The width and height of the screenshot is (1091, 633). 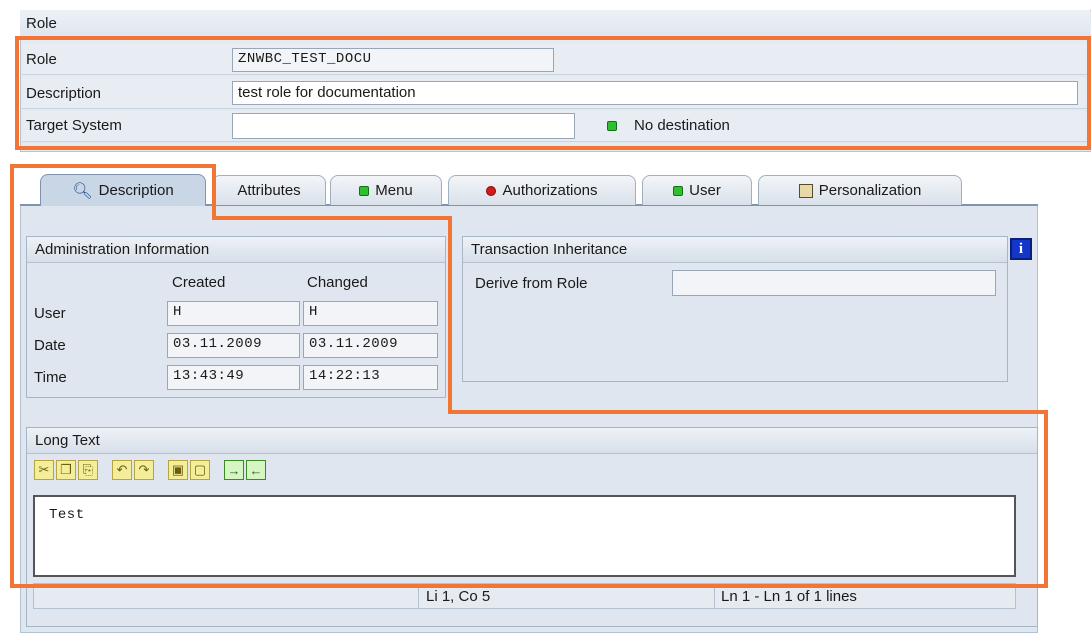 I want to click on tab-label: Menu, so click(x=394, y=190).